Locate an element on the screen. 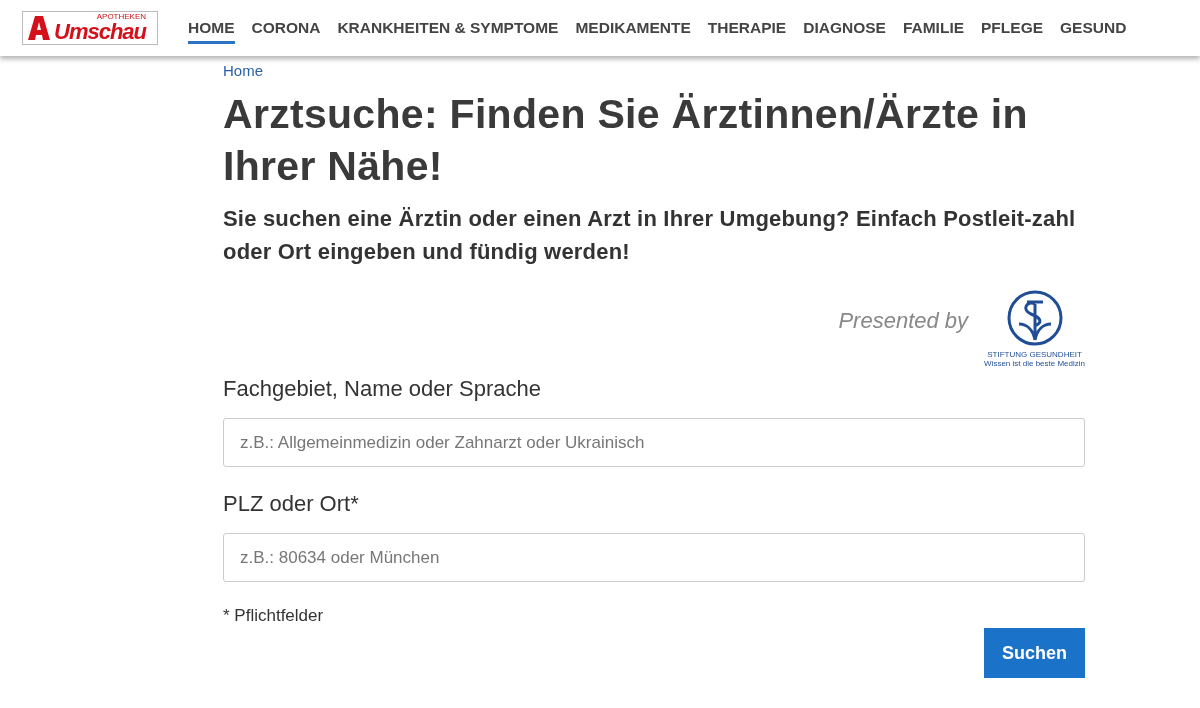 The image size is (1200, 708). nav-link: GESUND is located at coordinates (1093, 29).